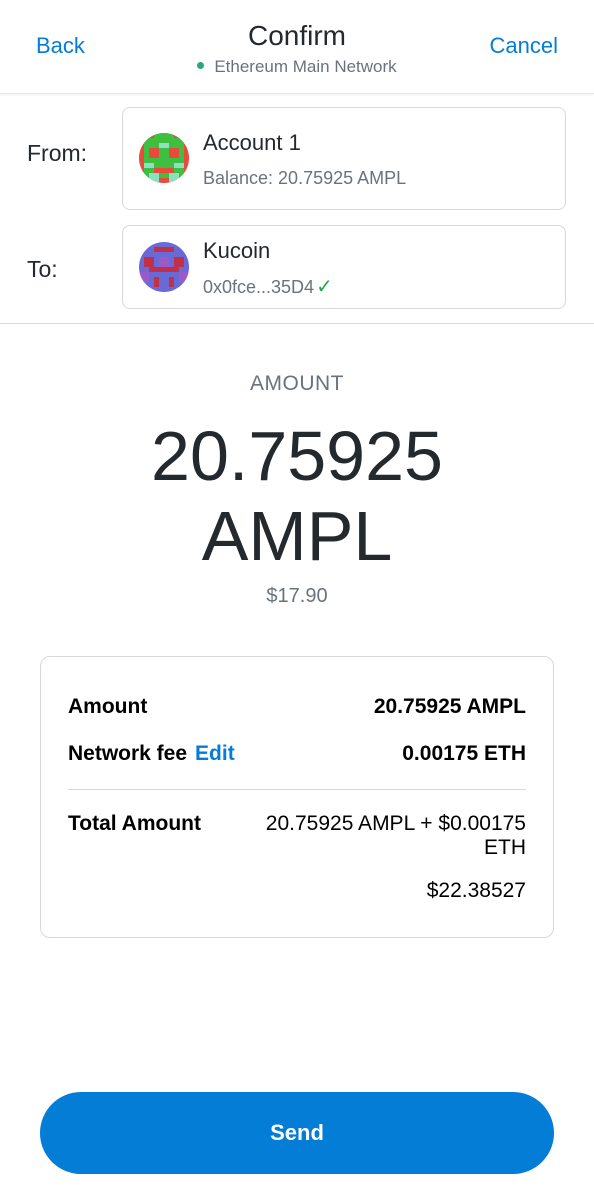 This screenshot has height=1200, width=594. Describe the element at coordinates (237, 250) in the screenshot. I see `recipient-name: Kucoin` at that location.